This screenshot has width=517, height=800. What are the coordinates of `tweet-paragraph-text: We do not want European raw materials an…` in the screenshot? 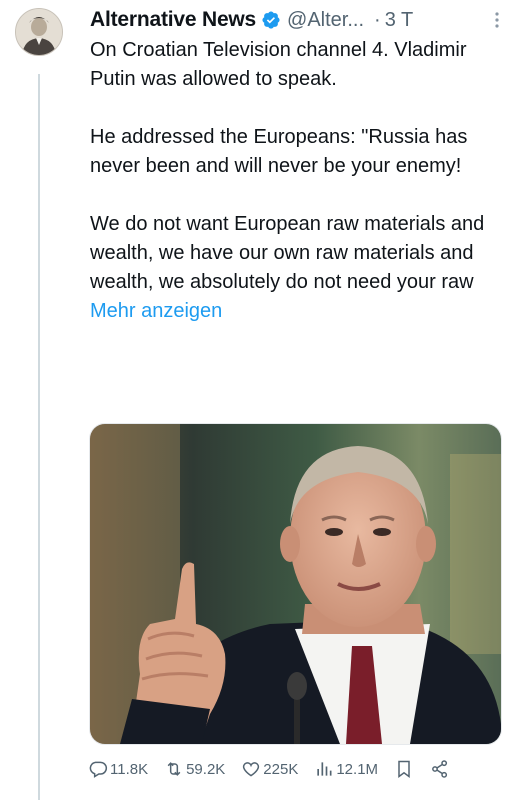 It's located at (287, 253).